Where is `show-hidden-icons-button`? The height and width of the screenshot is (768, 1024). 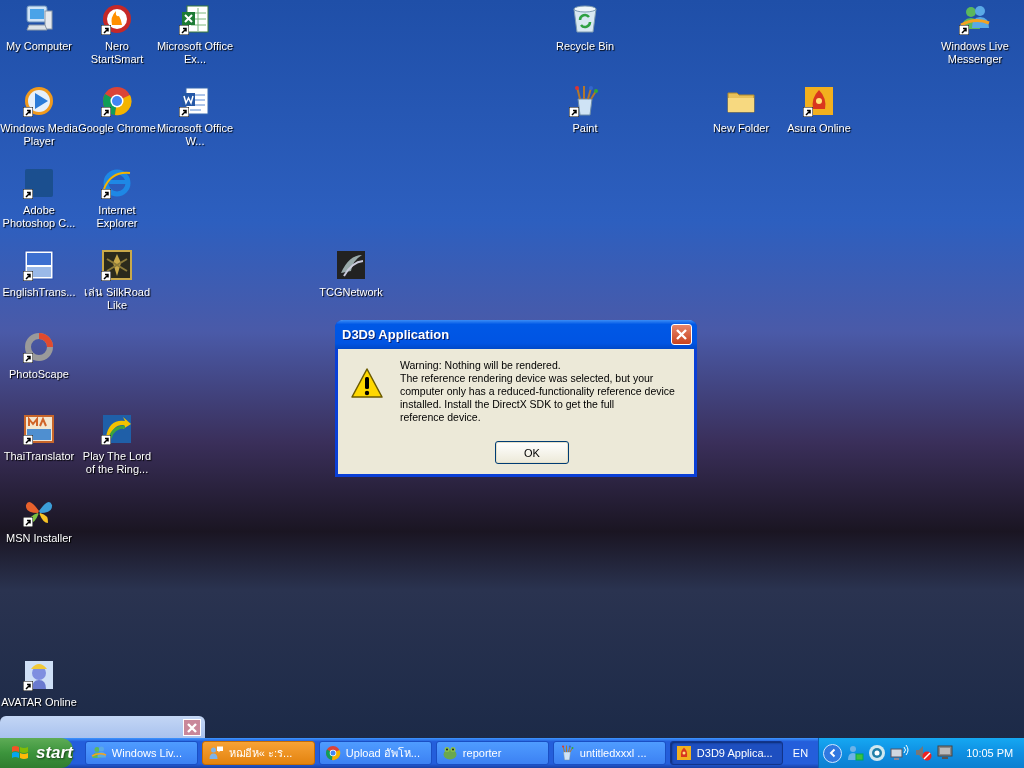 show-hidden-icons-button is located at coordinates (833, 753).